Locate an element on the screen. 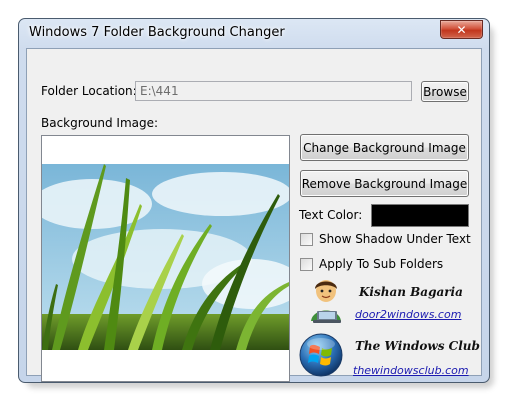 Image resolution: width=512 pixels, height=406 pixels. subfolders-checkbox-label: Apply To Sub Folders is located at coordinates (381, 264).